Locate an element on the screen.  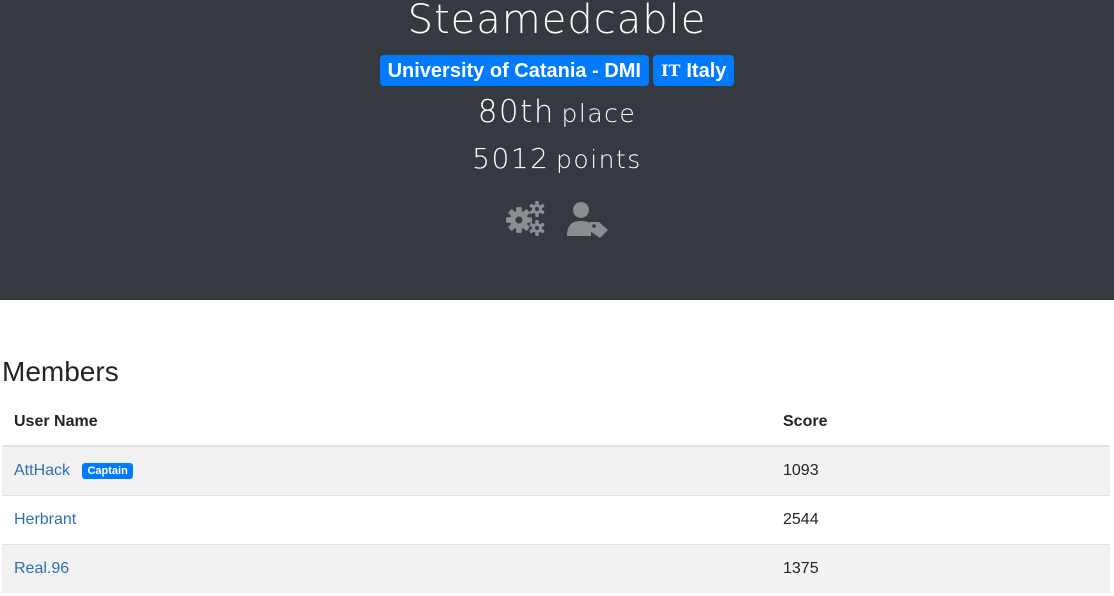
team-name: Steamedcable is located at coordinates (557, 21).